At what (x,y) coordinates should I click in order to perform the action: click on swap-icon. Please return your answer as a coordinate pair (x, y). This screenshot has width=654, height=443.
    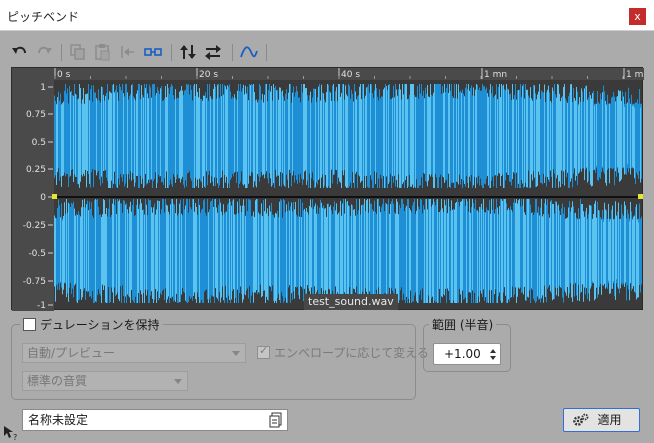
    Looking at the image, I should click on (213, 52).